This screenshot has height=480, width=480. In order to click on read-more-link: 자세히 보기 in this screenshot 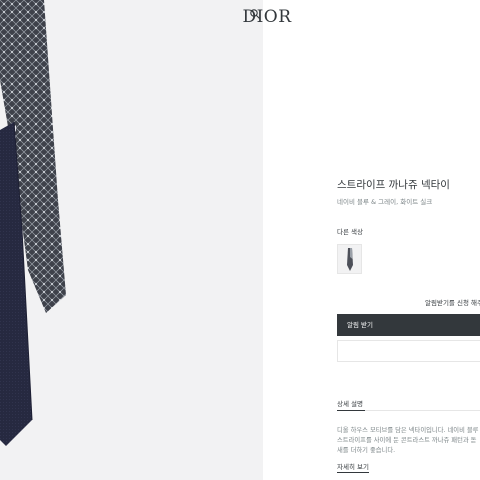, I will do `click(353, 467)`.